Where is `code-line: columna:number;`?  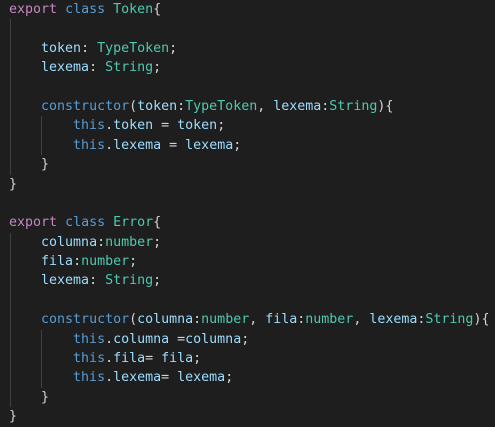 code-line: columna:number; is located at coordinates (247, 242).